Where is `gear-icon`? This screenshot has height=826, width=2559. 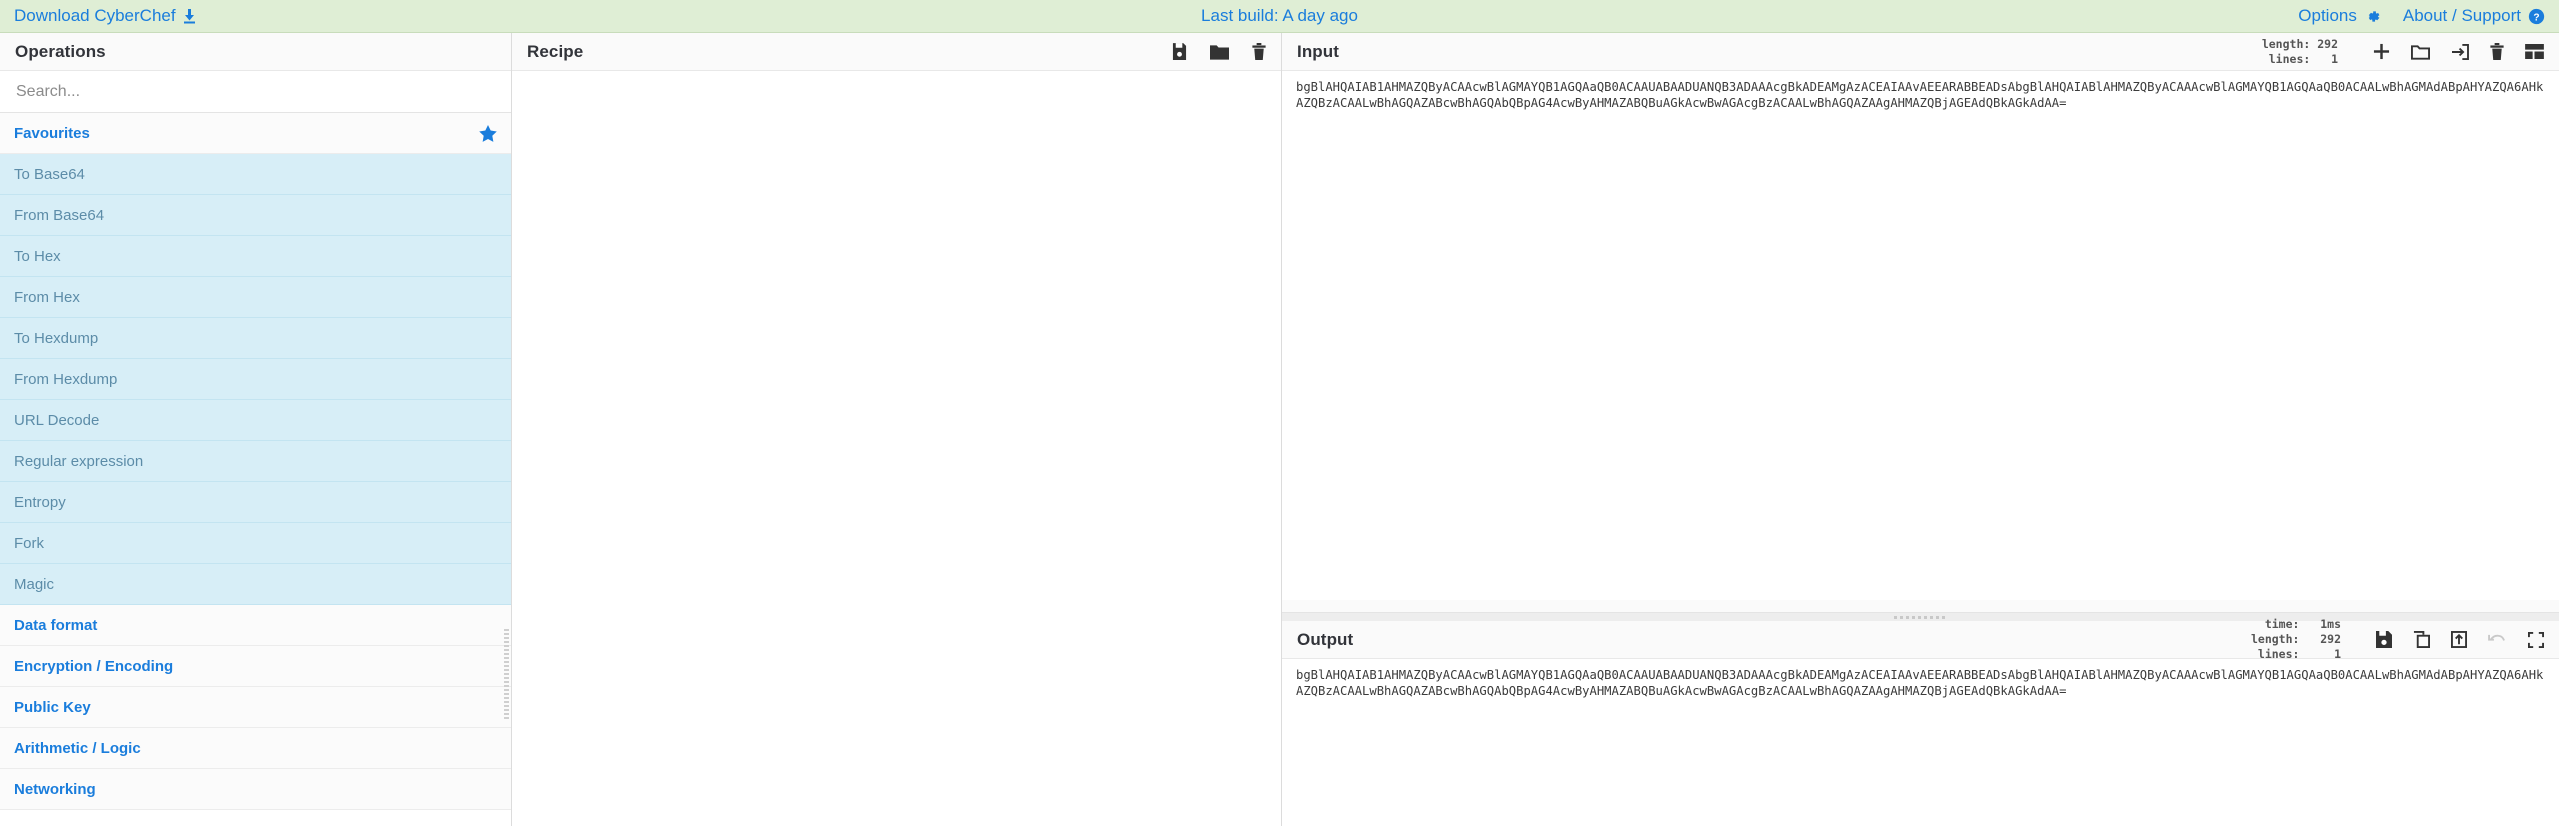
gear-icon is located at coordinates (2372, 16).